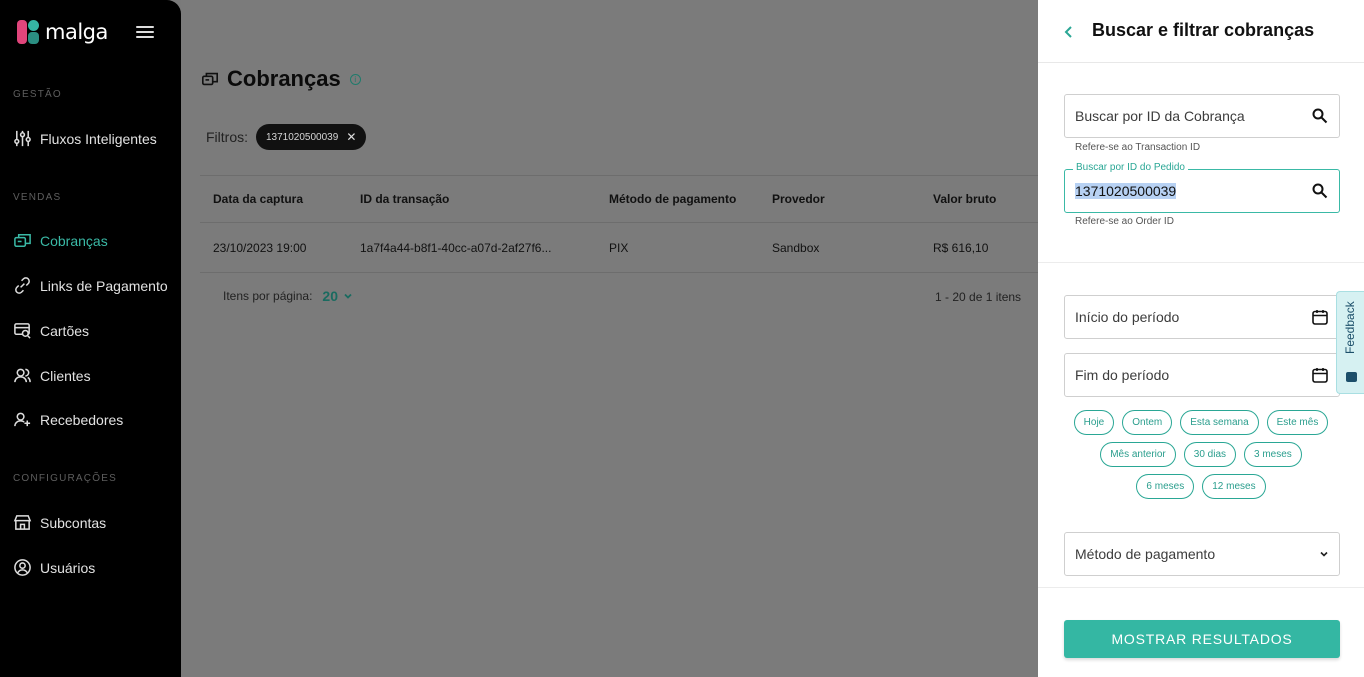  I want to click on period-end-input: Fim do período, so click(1202, 375).